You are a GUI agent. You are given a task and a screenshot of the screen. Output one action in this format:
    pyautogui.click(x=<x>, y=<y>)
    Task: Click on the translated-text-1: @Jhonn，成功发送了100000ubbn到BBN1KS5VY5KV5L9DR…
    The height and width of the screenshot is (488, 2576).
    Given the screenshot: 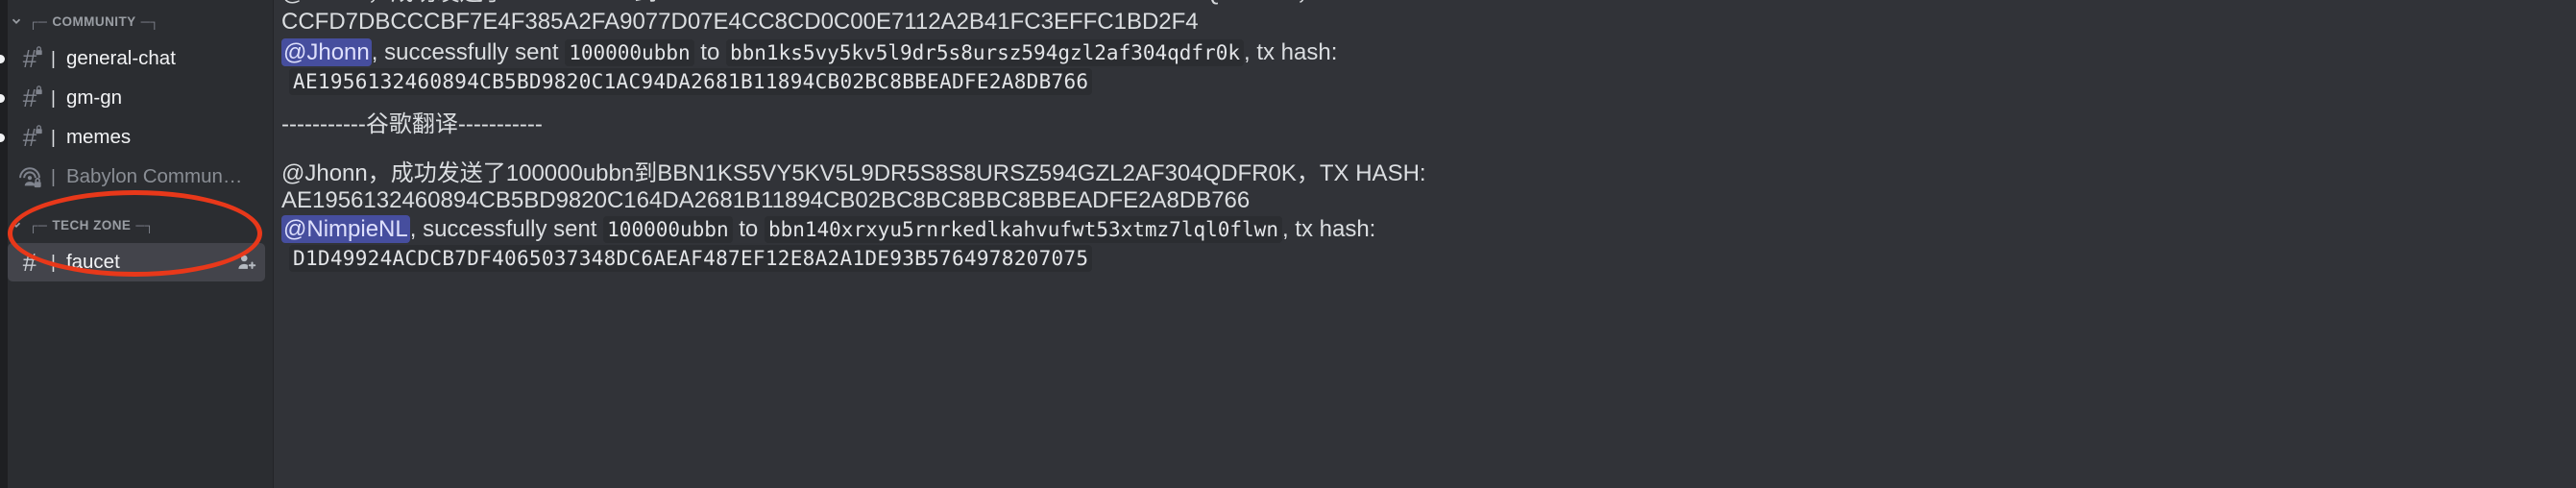 What is the action you would take?
    pyautogui.click(x=854, y=173)
    